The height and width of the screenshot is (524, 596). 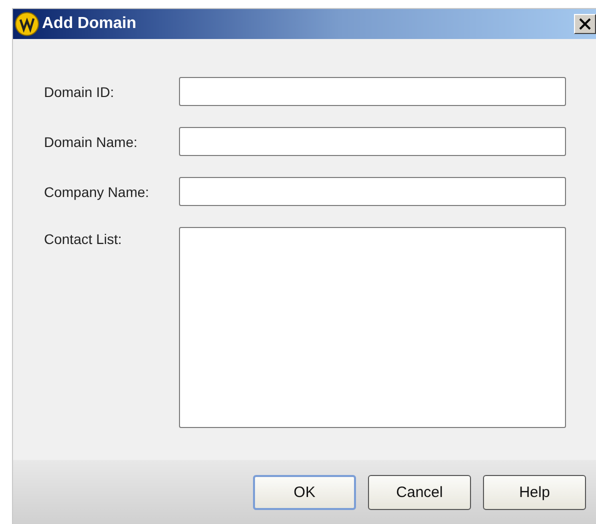 I want to click on dialog-button: Cancel, so click(x=419, y=492).